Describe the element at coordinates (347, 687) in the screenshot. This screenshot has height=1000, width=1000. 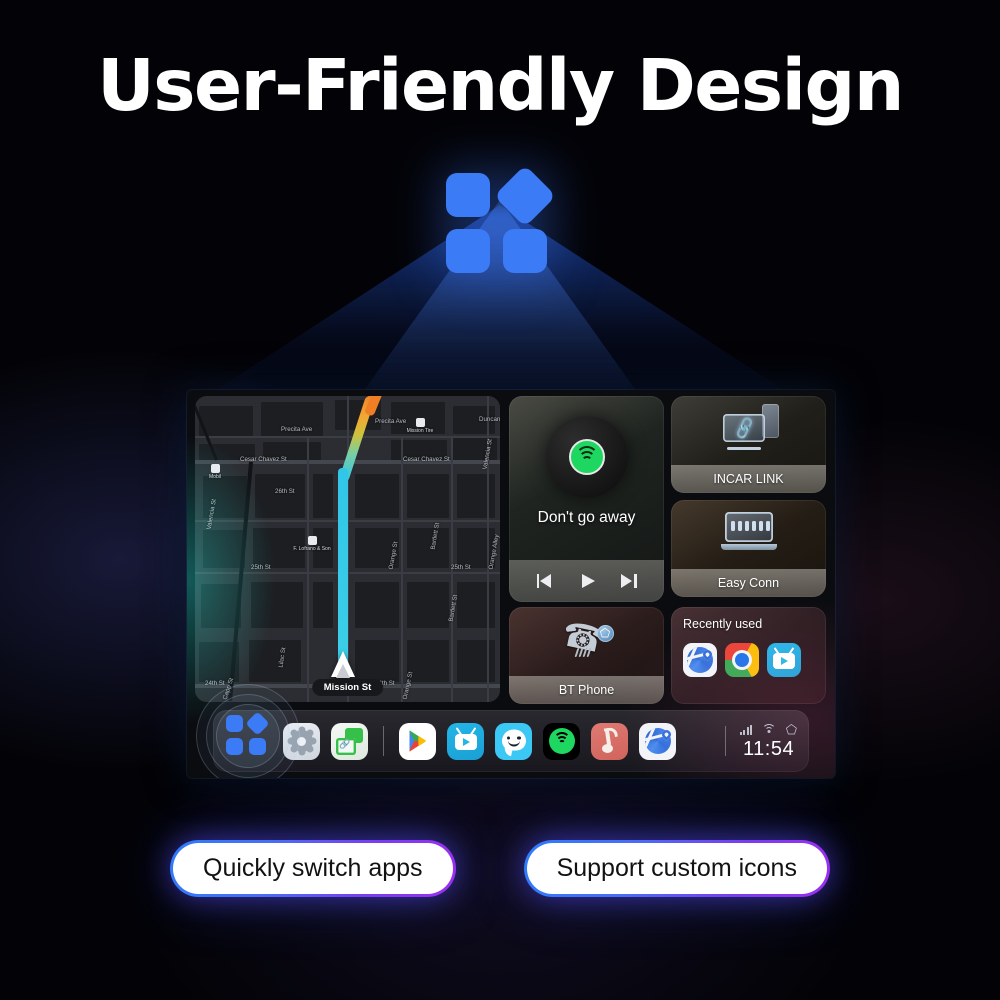
I see `current-street-label: Mission St` at that location.